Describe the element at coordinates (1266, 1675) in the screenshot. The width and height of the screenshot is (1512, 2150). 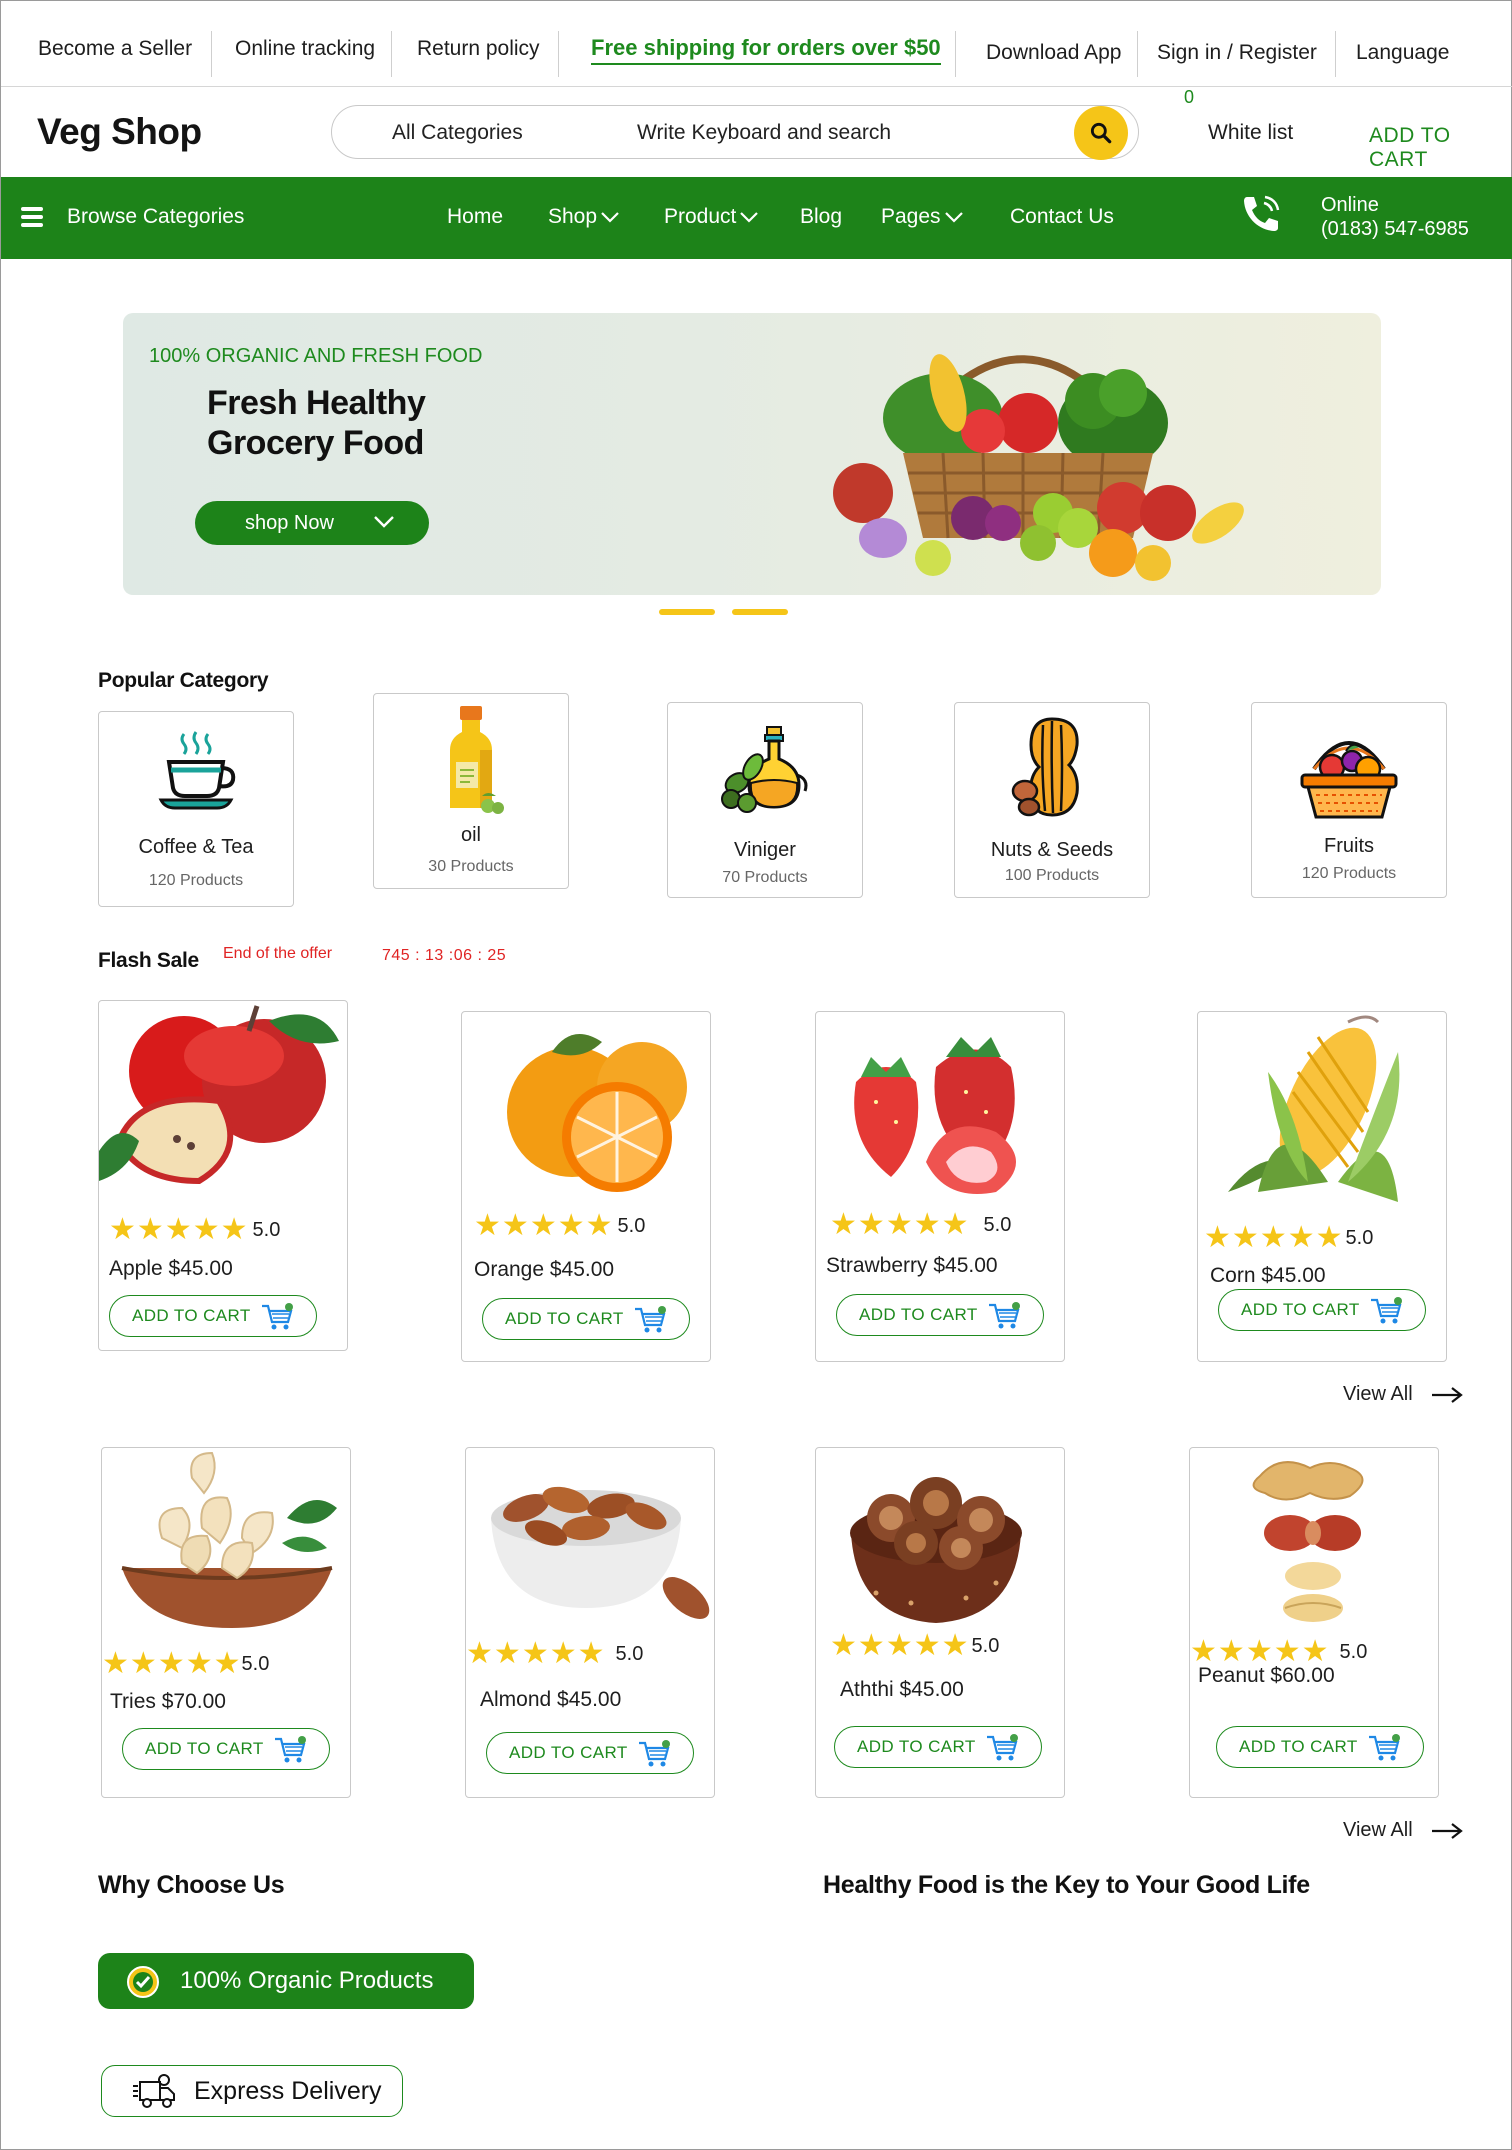
I see `product-name-price: Peanut $60.00` at that location.